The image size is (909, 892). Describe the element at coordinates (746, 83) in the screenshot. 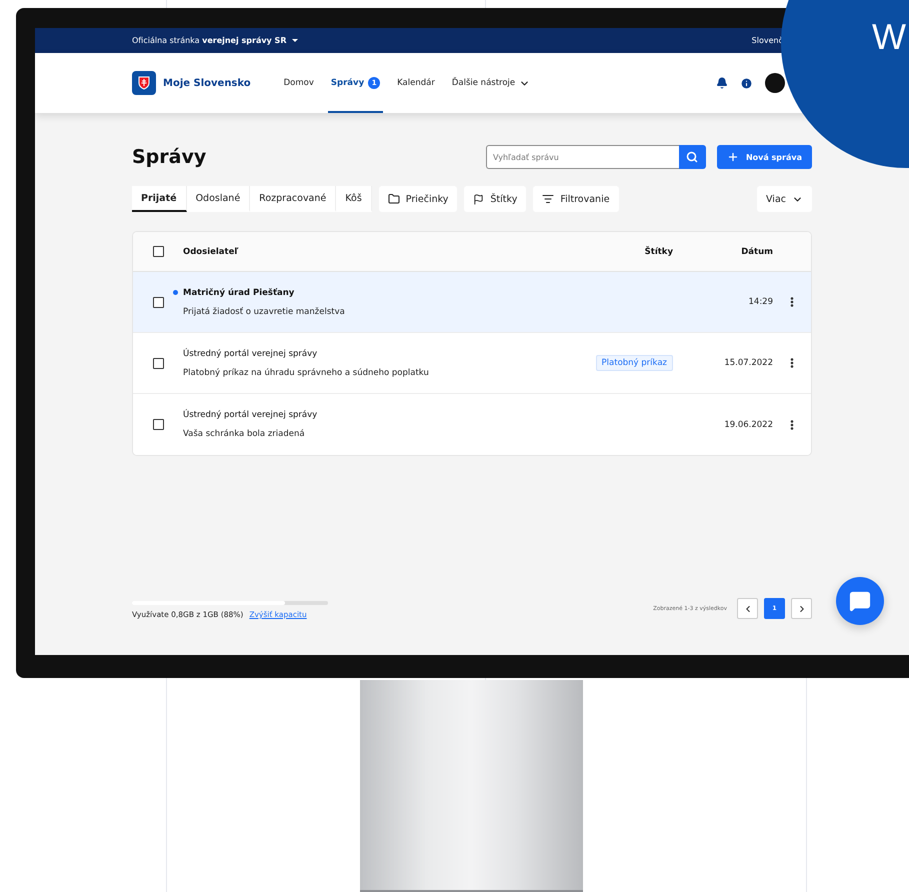

I see `info-icon` at that location.